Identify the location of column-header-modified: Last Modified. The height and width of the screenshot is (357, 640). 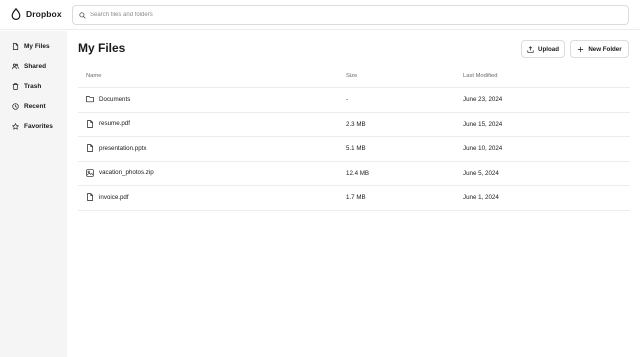
(480, 76).